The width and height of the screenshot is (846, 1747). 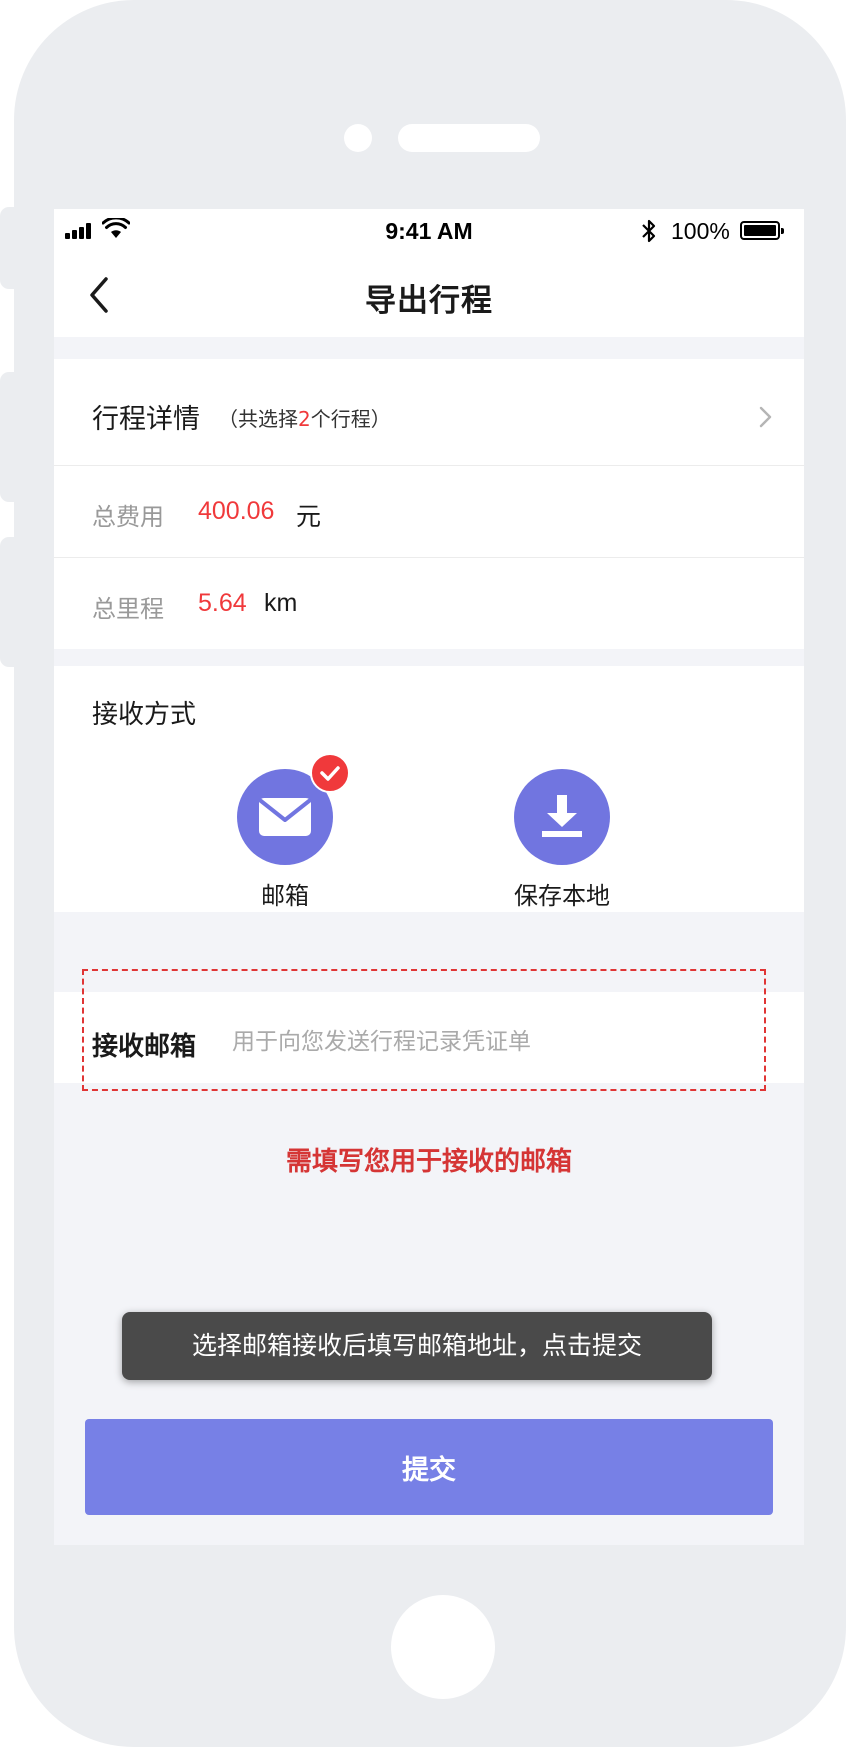 What do you see at coordinates (9, 248) in the screenshot?
I see `mute-switch` at bounding box center [9, 248].